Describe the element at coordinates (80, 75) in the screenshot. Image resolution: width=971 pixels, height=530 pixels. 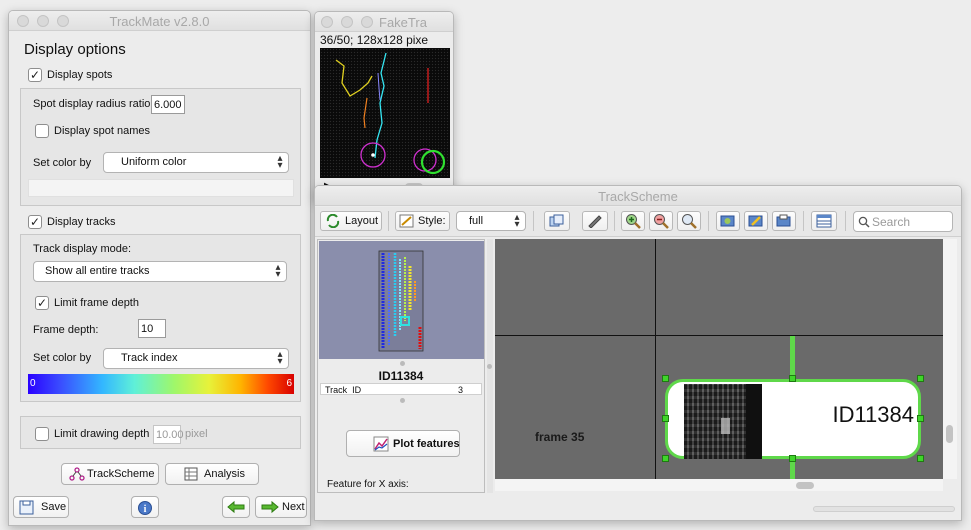
I see `display-spots-label: Display spots` at that location.